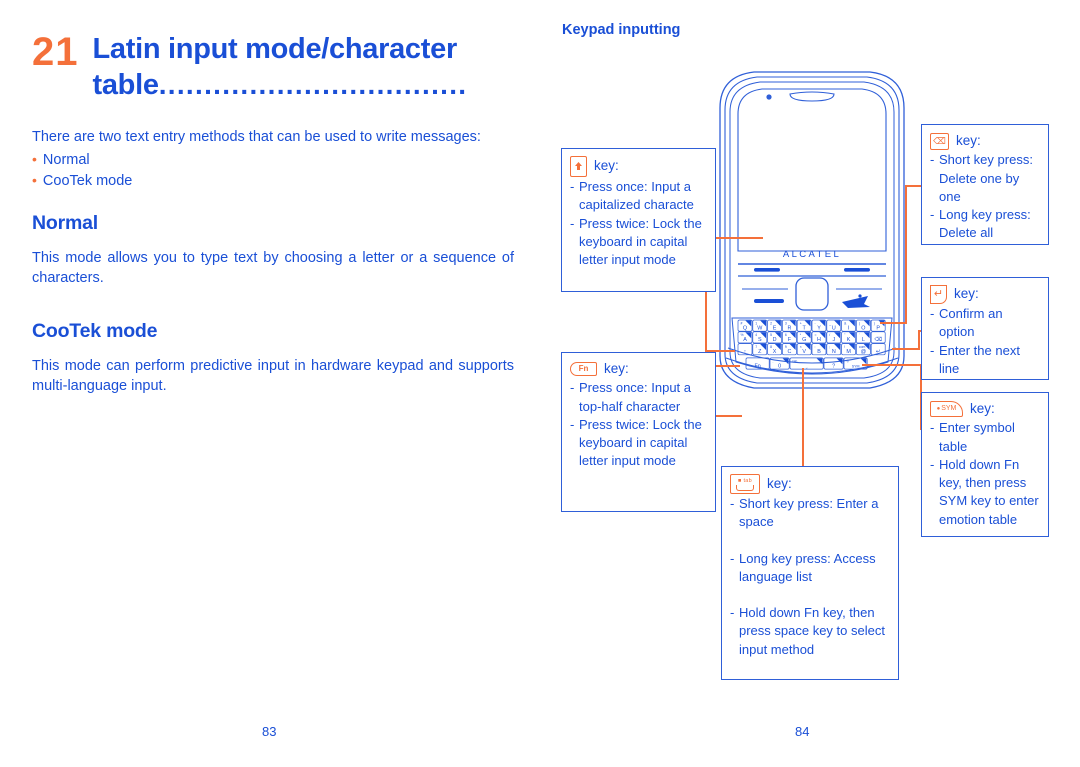  What do you see at coordinates (833, 340) in the screenshot?
I see `phone-key-label: J` at bounding box center [833, 340].